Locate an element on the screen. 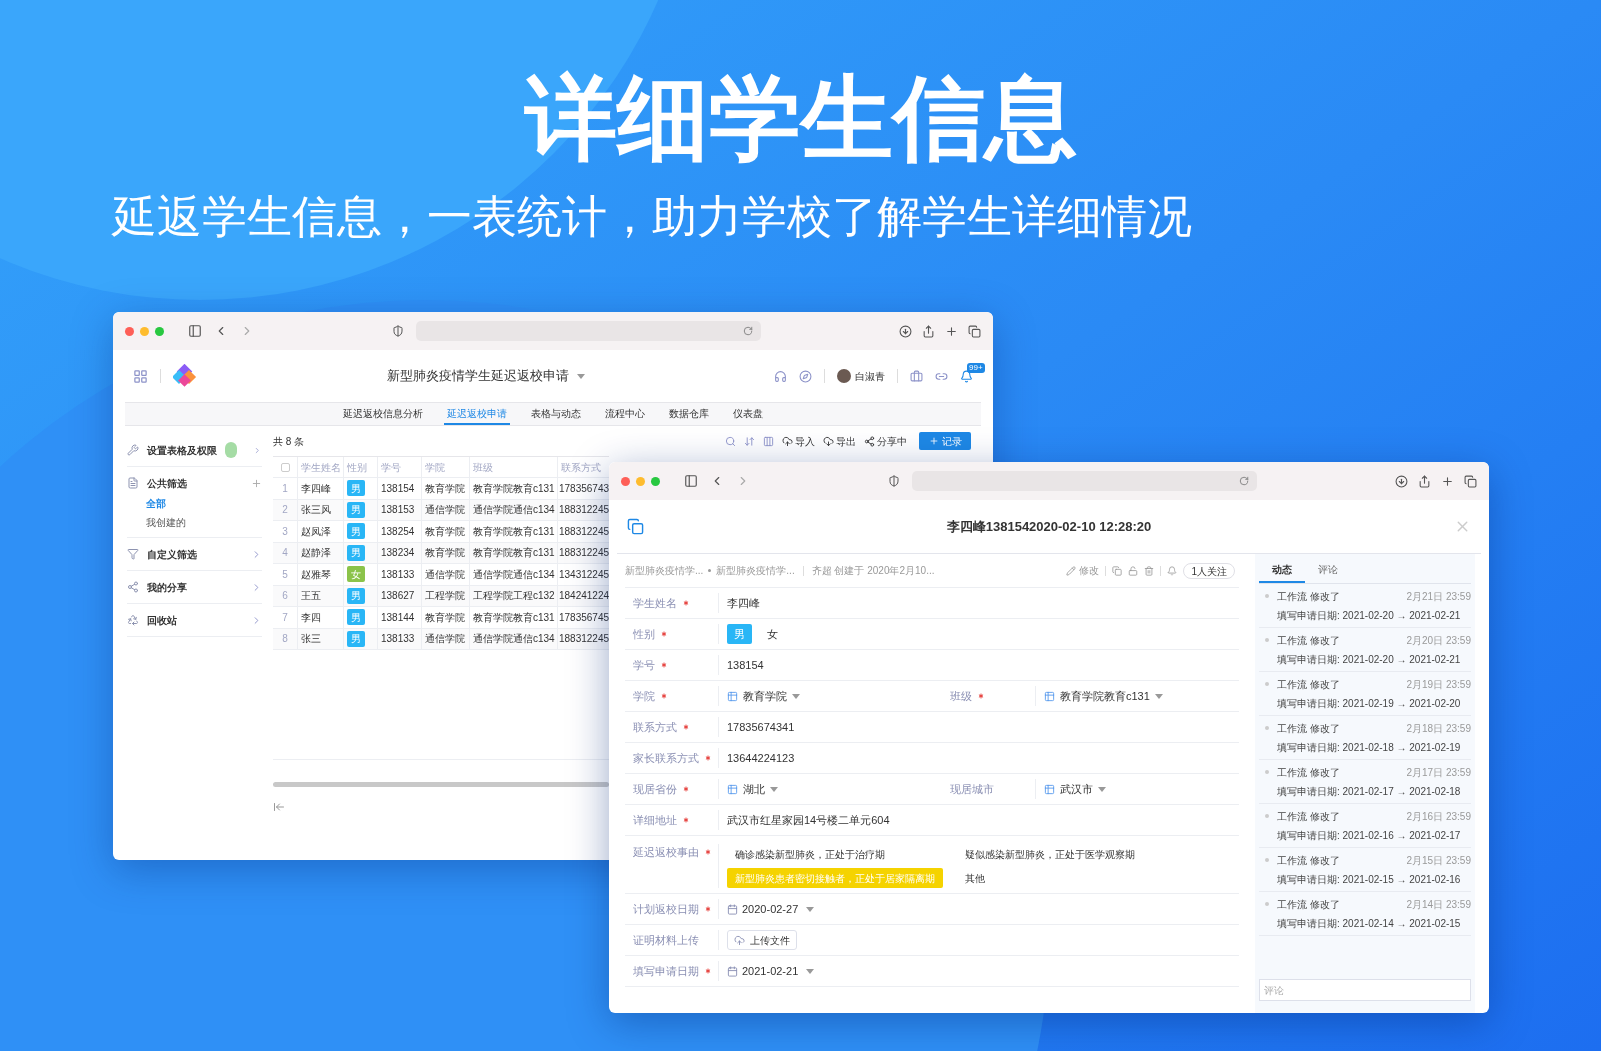 The image size is (1601, 1051). cloud-download-icon is located at coordinates (828, 441).